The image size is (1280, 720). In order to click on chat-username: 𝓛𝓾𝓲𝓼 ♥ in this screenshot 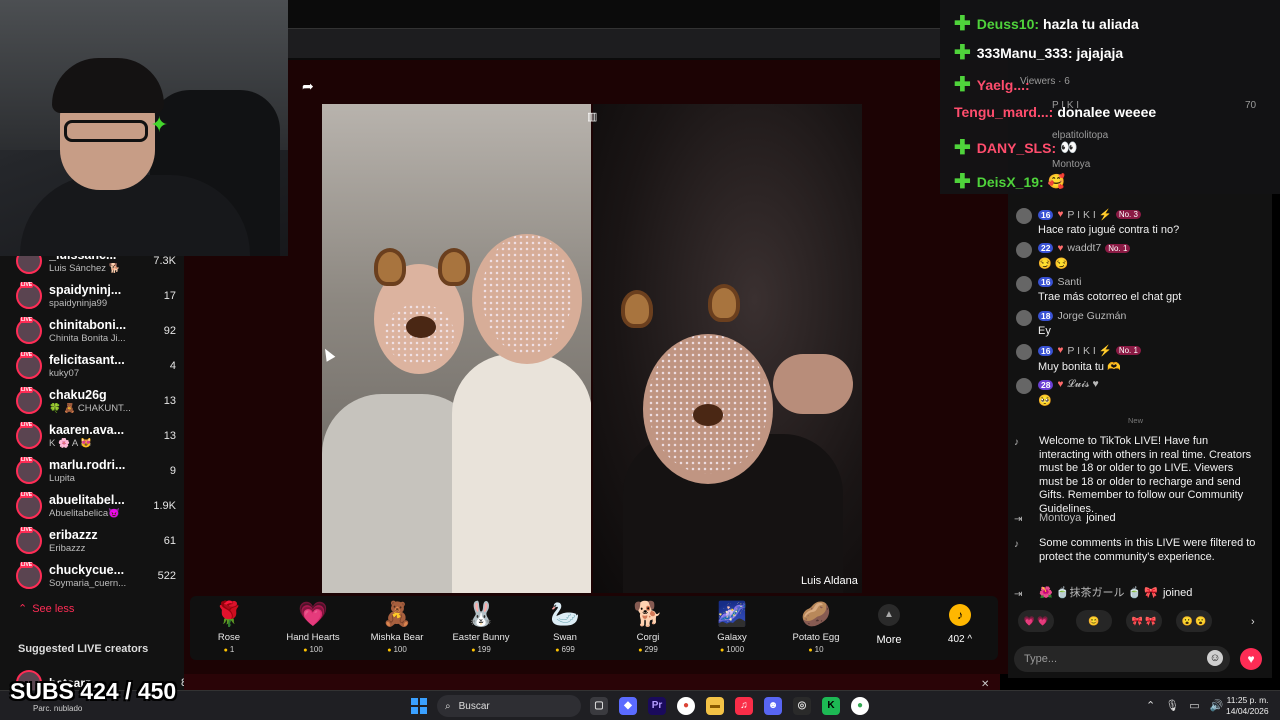, I will do `click(1083, 384)`.